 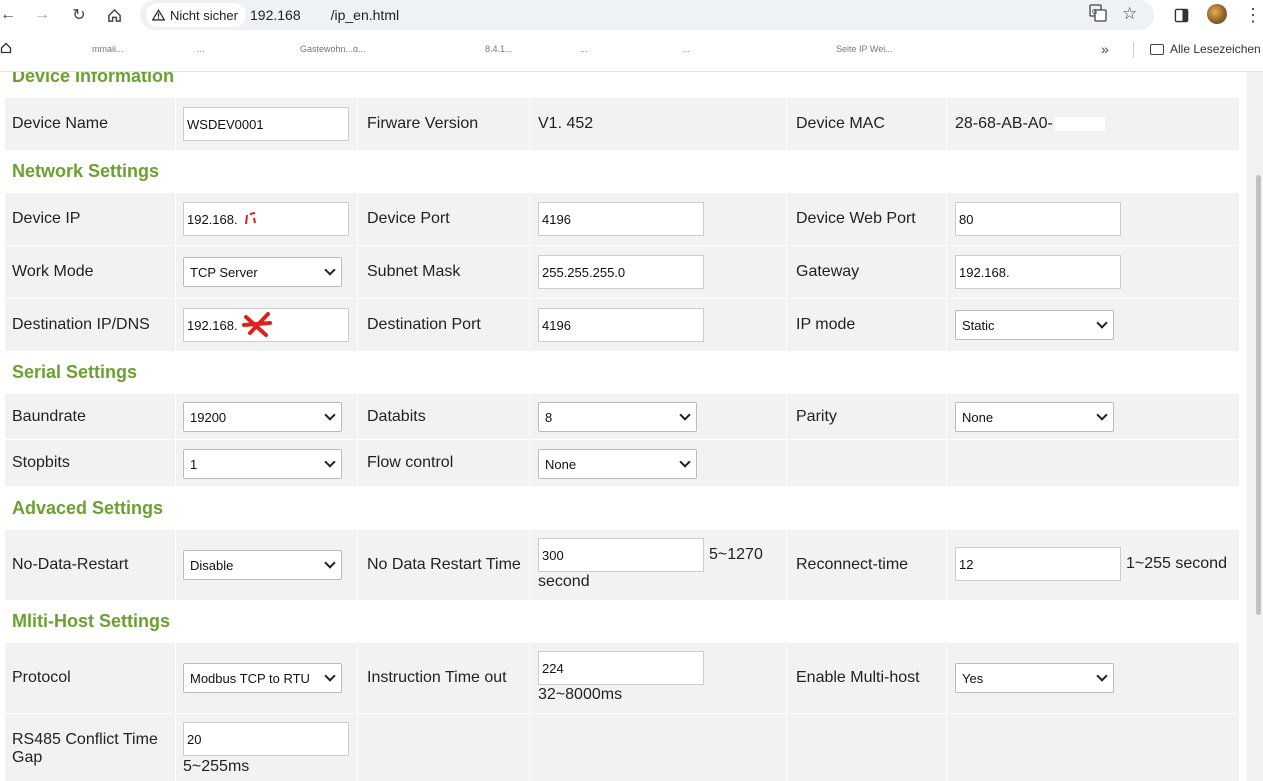 I want to click on destination-ip-value: 192.168., so click(x=212, y=325).